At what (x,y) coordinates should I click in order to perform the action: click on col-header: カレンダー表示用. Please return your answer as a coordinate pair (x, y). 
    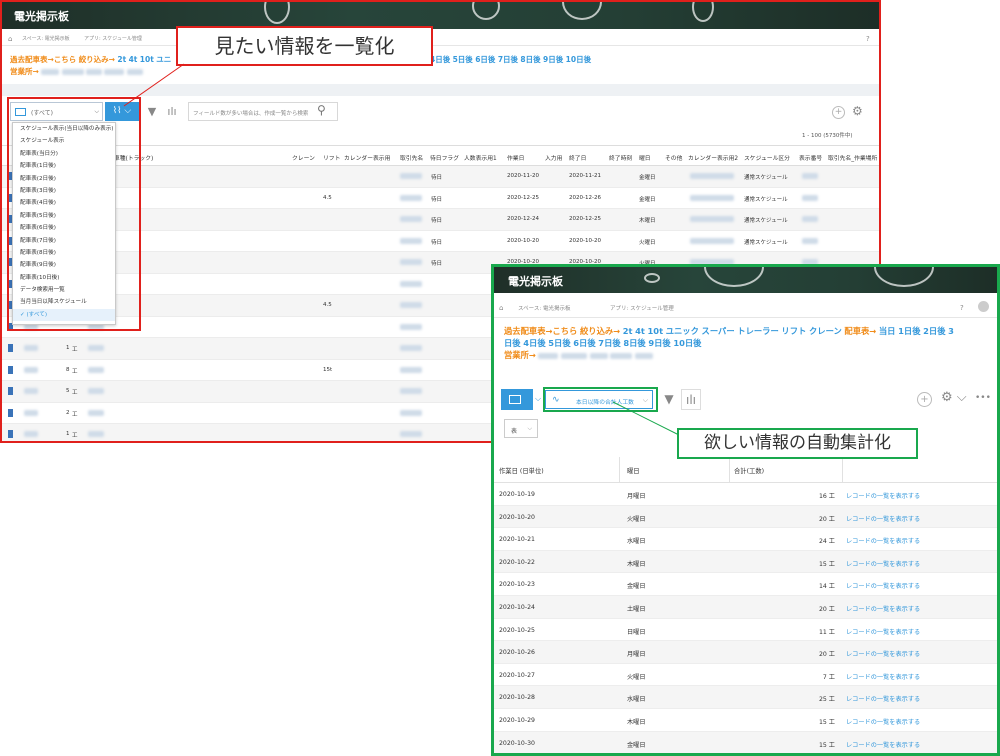
    Looking at the image, I should click on (367, 157).